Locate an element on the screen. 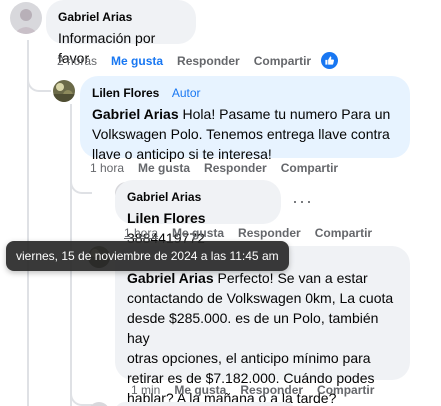  text-line: otras opciones, el anticipo mínimo para is located at coordinates (249, 358).